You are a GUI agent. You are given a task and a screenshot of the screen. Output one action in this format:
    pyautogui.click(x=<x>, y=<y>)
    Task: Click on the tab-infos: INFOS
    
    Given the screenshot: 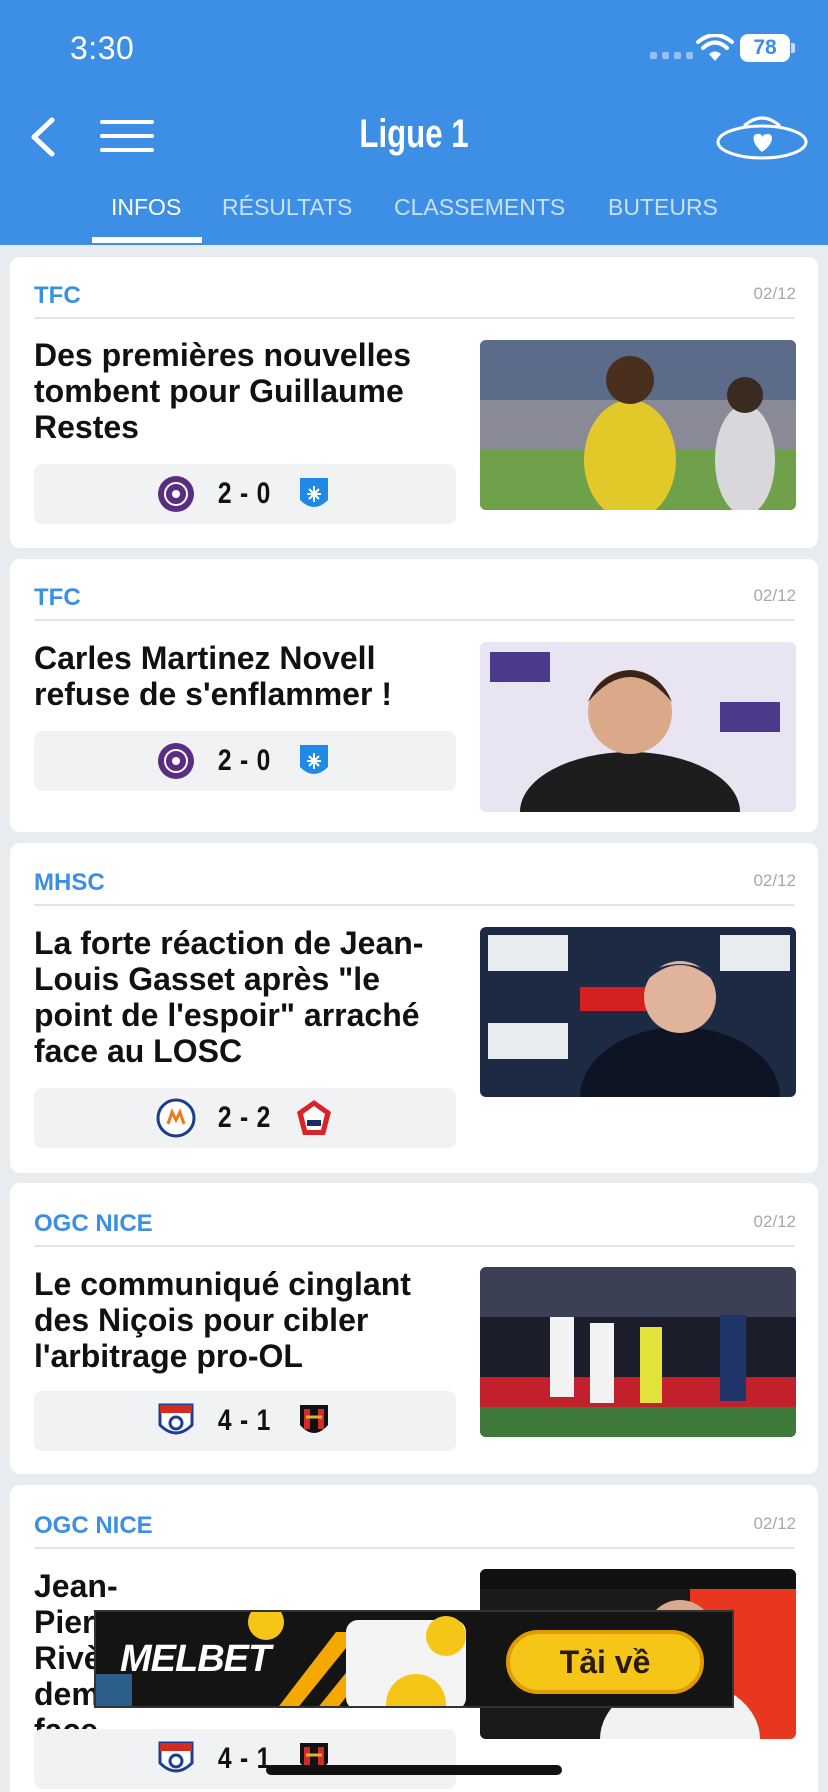 What is the action you would take?
    pyautogui.click(x=146, y=207)
    